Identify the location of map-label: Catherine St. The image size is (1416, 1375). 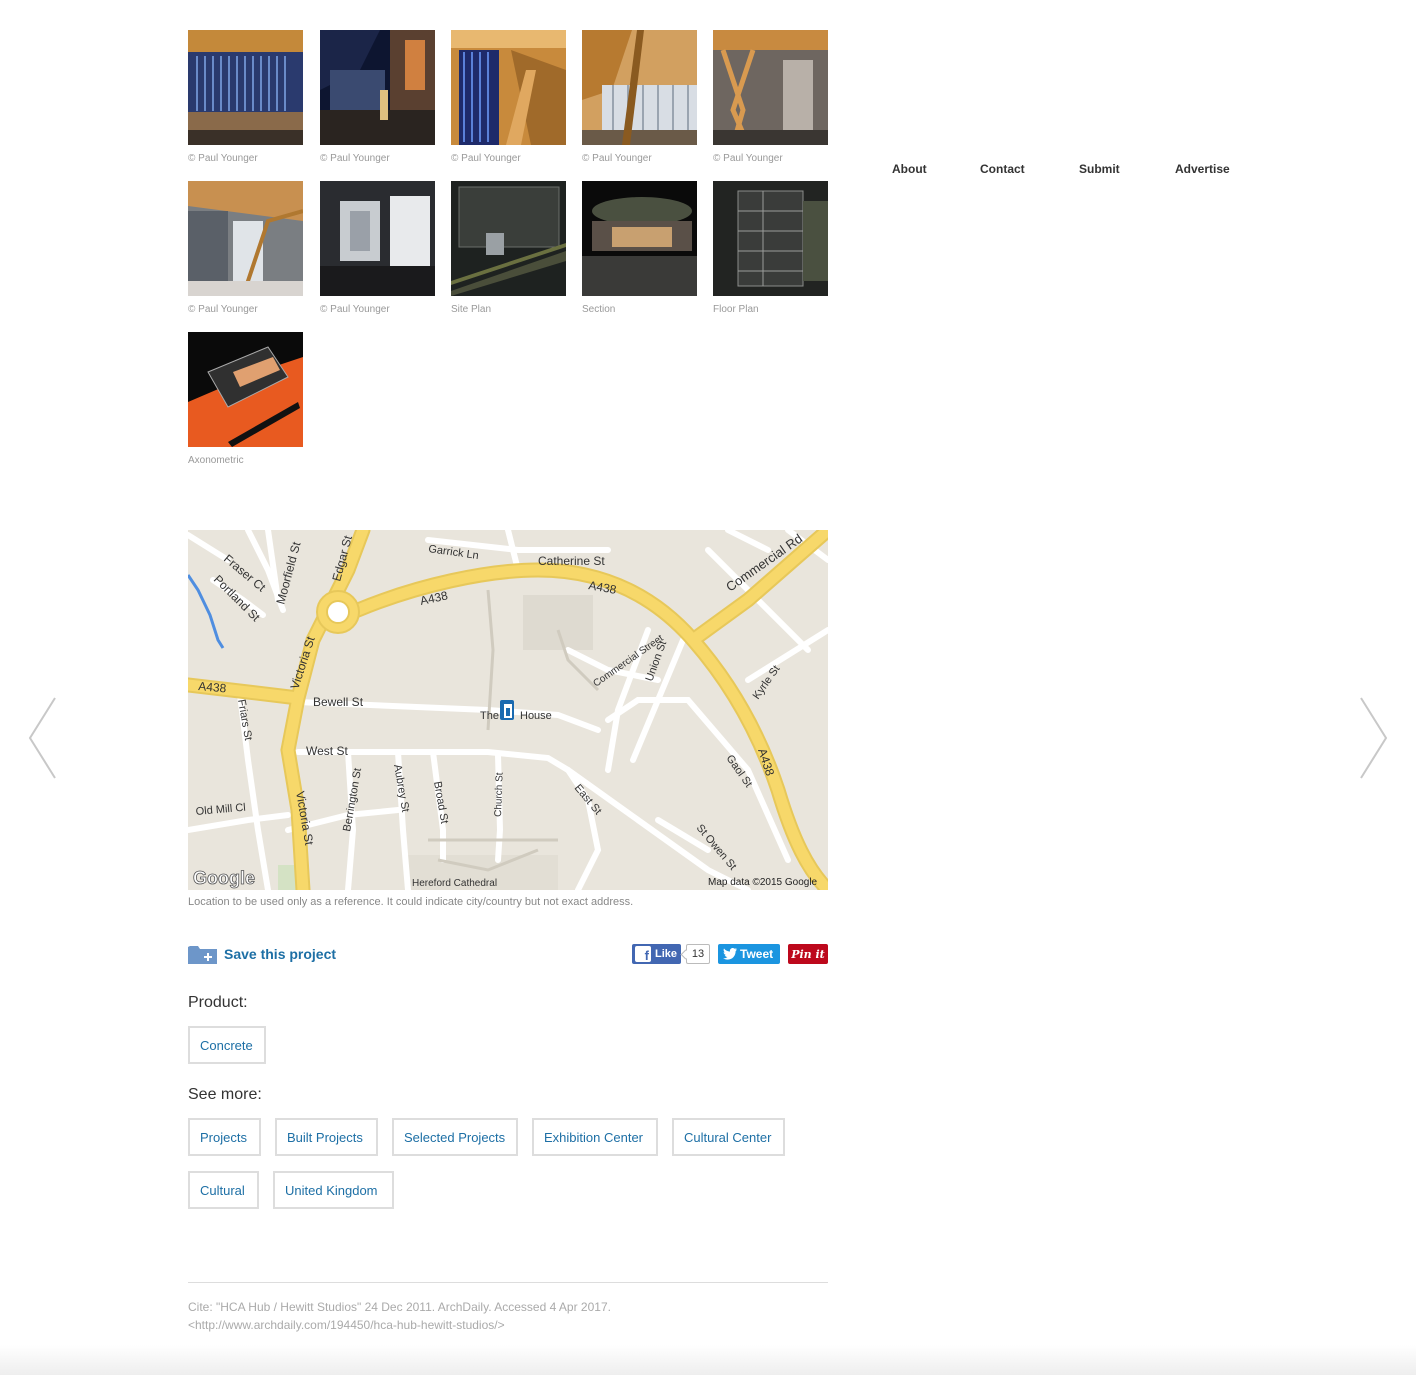
(571, 561).